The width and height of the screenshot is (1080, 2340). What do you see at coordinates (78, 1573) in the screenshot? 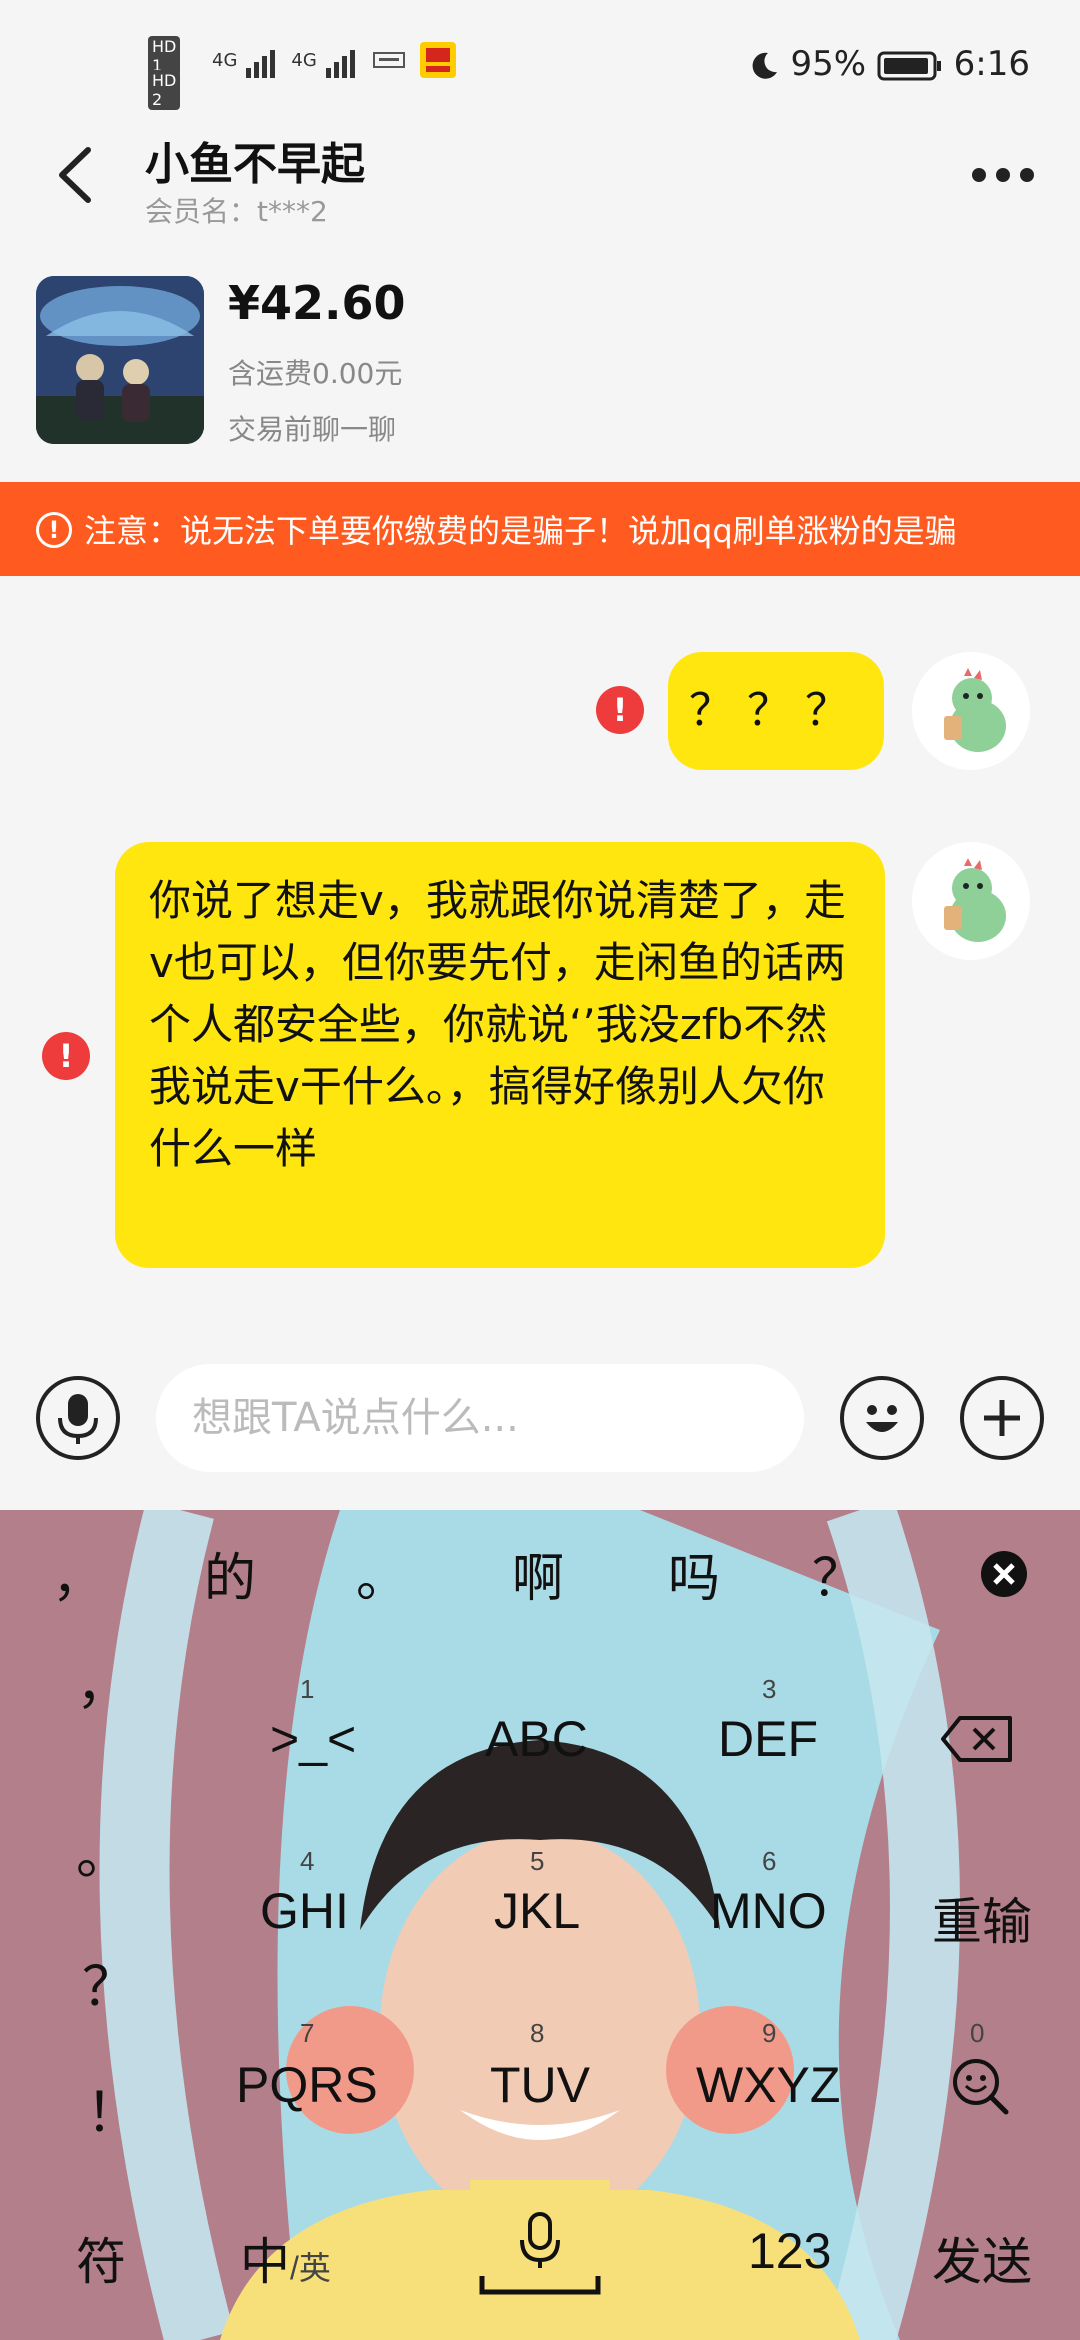
I see `candidate-word: ，` at bounding box center [78, 1573].